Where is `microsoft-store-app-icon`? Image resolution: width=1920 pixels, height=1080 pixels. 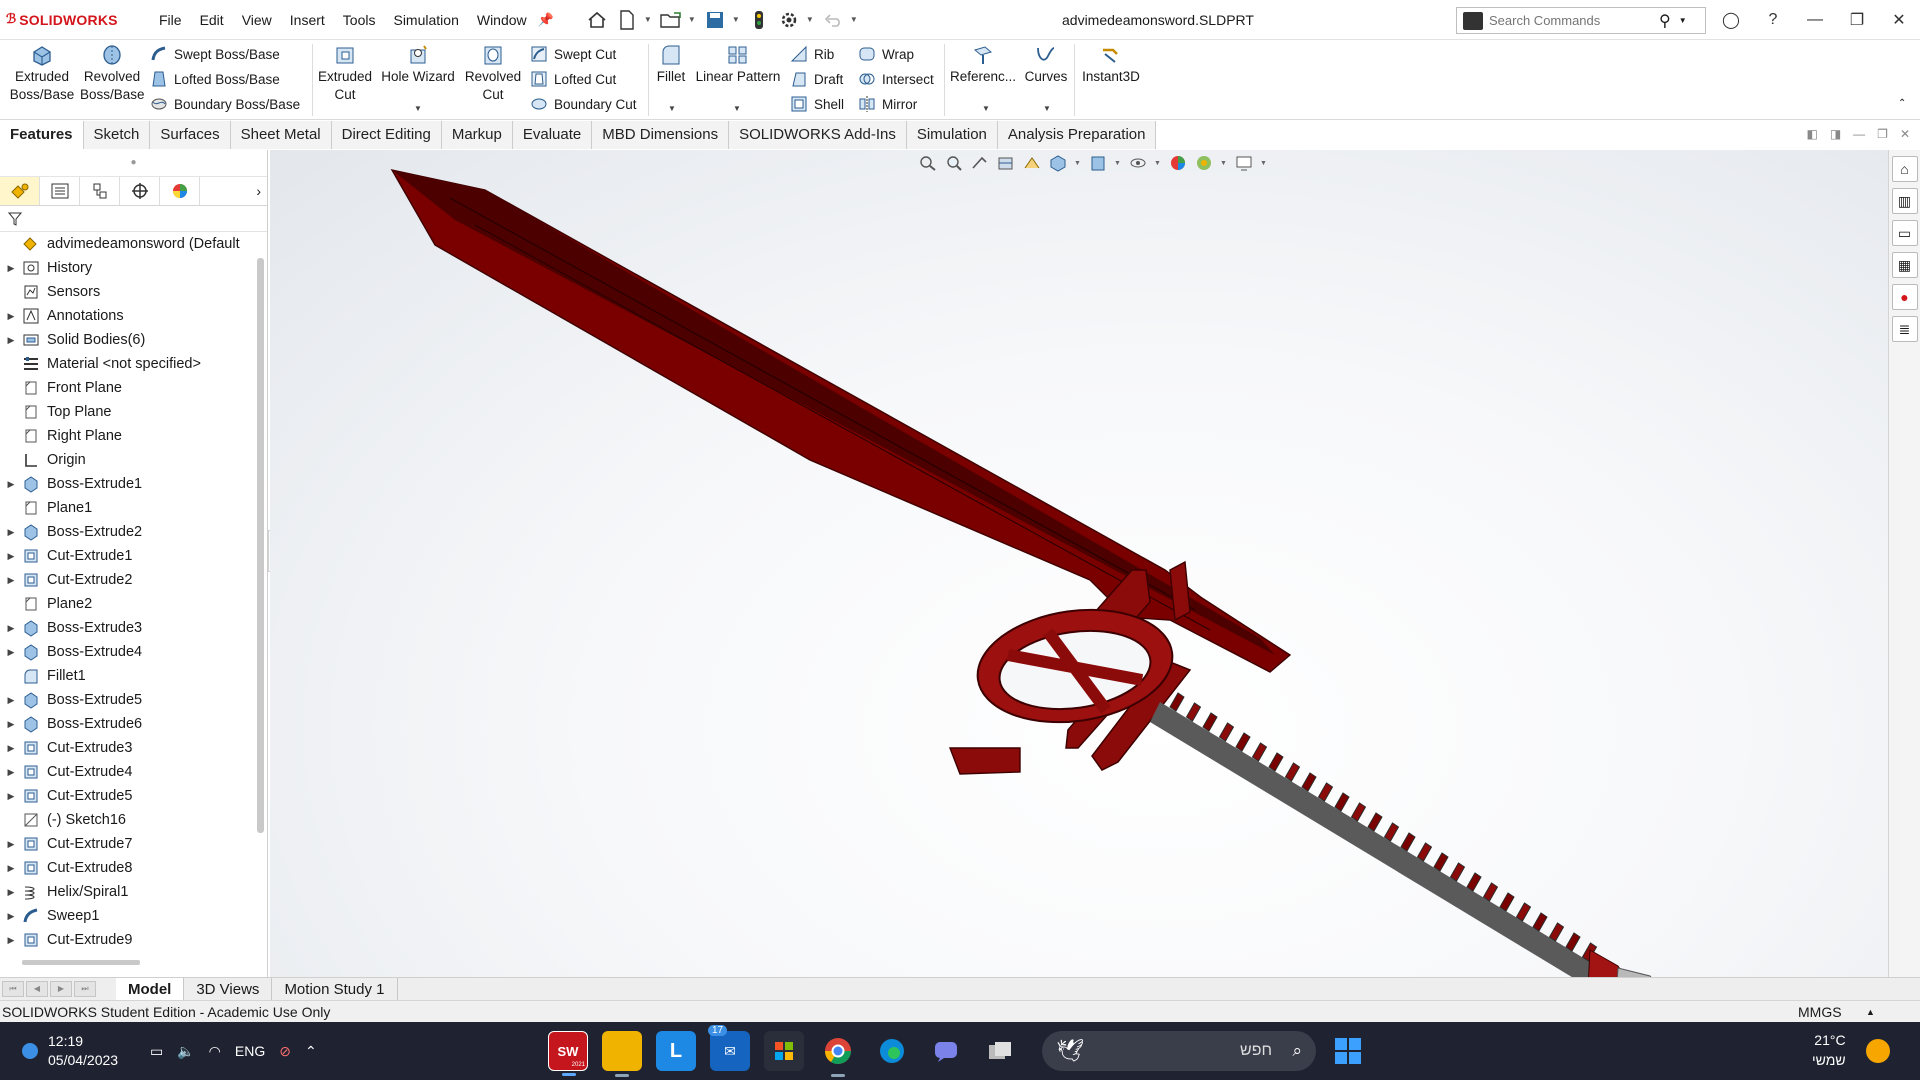 microsoft-store-app-icon is located at coordinates (784, 1051).